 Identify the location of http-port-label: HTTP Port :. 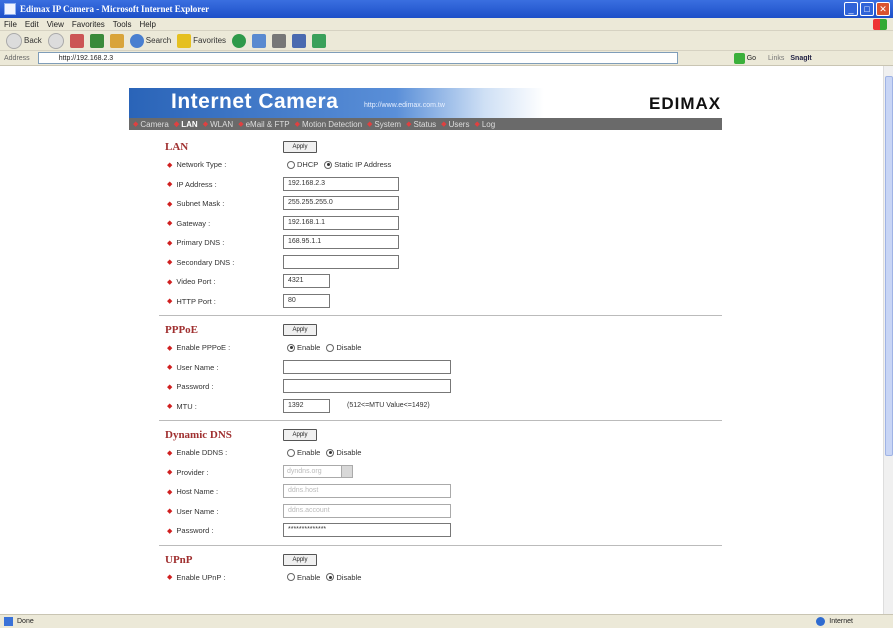
(196, 301).